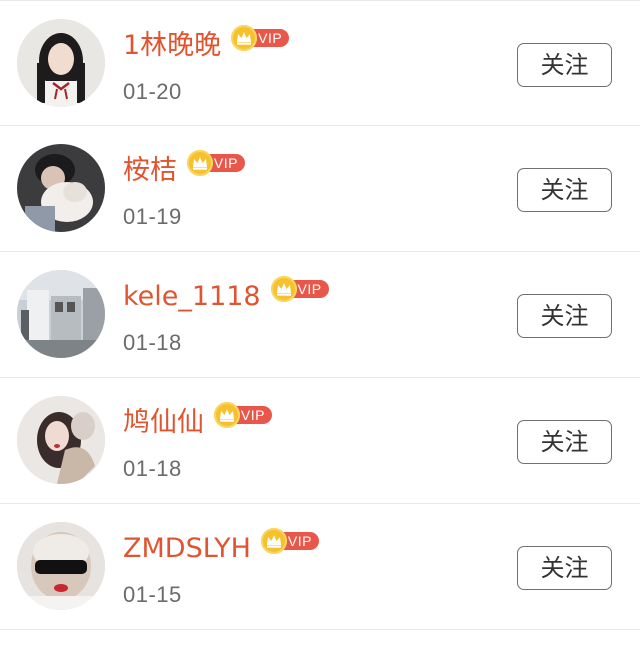 The width and height of the screenshot is (640, 650). I want to click on username: 1林晚晚 VIP, so click(206, 44).